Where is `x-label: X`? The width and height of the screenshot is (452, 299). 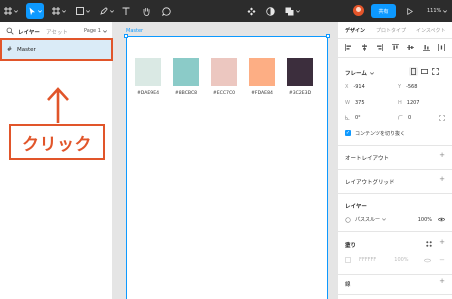 x-label: X is located at coordinates (347, 87).